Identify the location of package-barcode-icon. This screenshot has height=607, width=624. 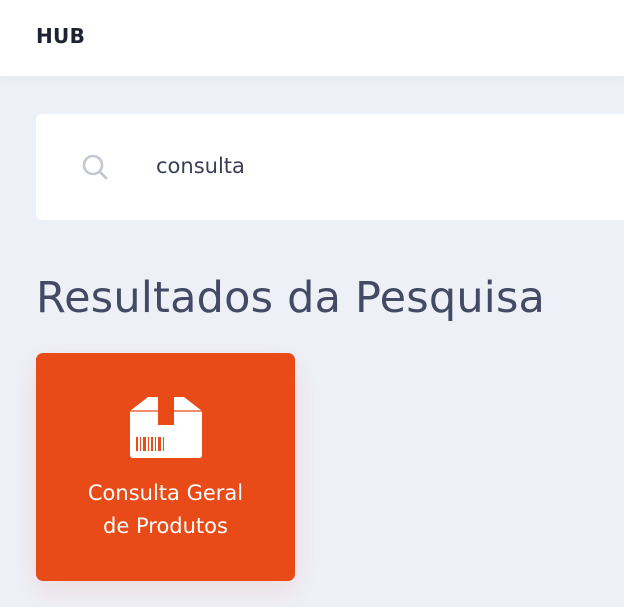
(166, 427).